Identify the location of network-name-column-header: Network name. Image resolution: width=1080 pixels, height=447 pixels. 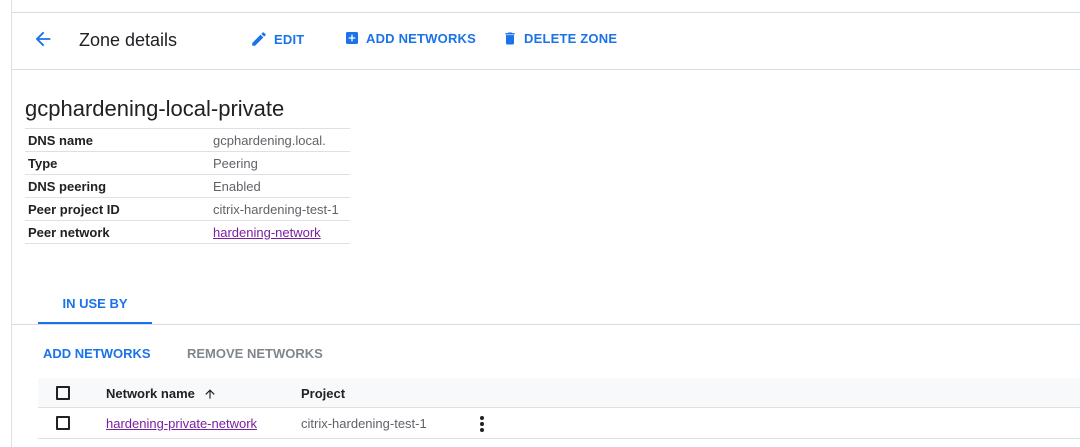
(161, 393).